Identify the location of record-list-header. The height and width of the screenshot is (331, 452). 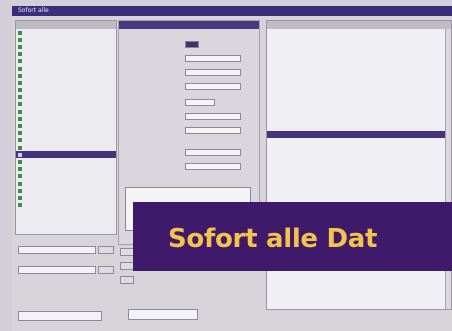
(66, 25).